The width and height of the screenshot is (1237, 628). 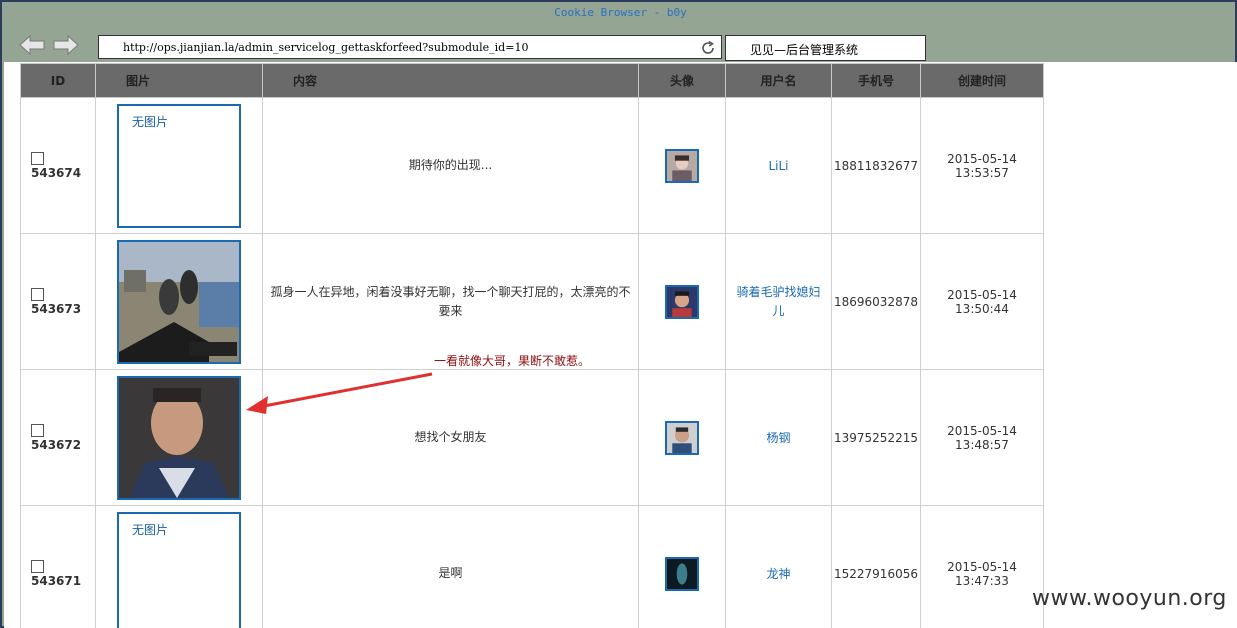 What do you see at coordinates (512, 361) in the screenshot?
I see `annotation-text: 一看就像大哥，果断不敢惹。` at bounding box center [512, 361].